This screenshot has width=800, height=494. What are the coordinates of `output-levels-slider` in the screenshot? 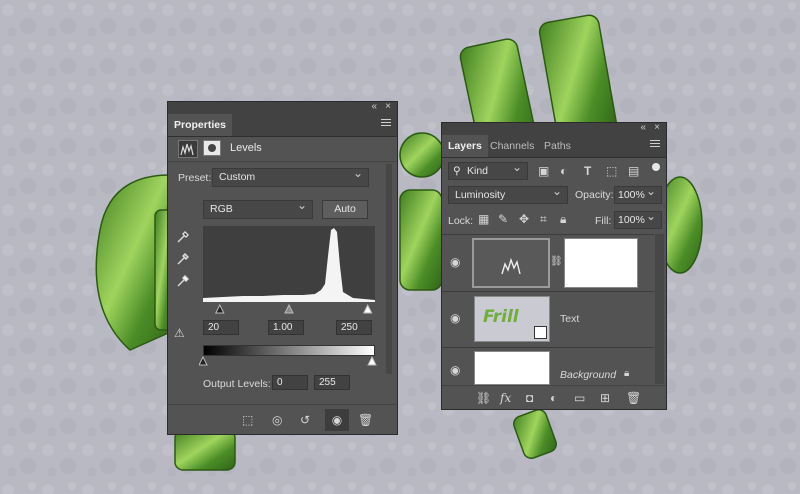 It's located at (289, 361).